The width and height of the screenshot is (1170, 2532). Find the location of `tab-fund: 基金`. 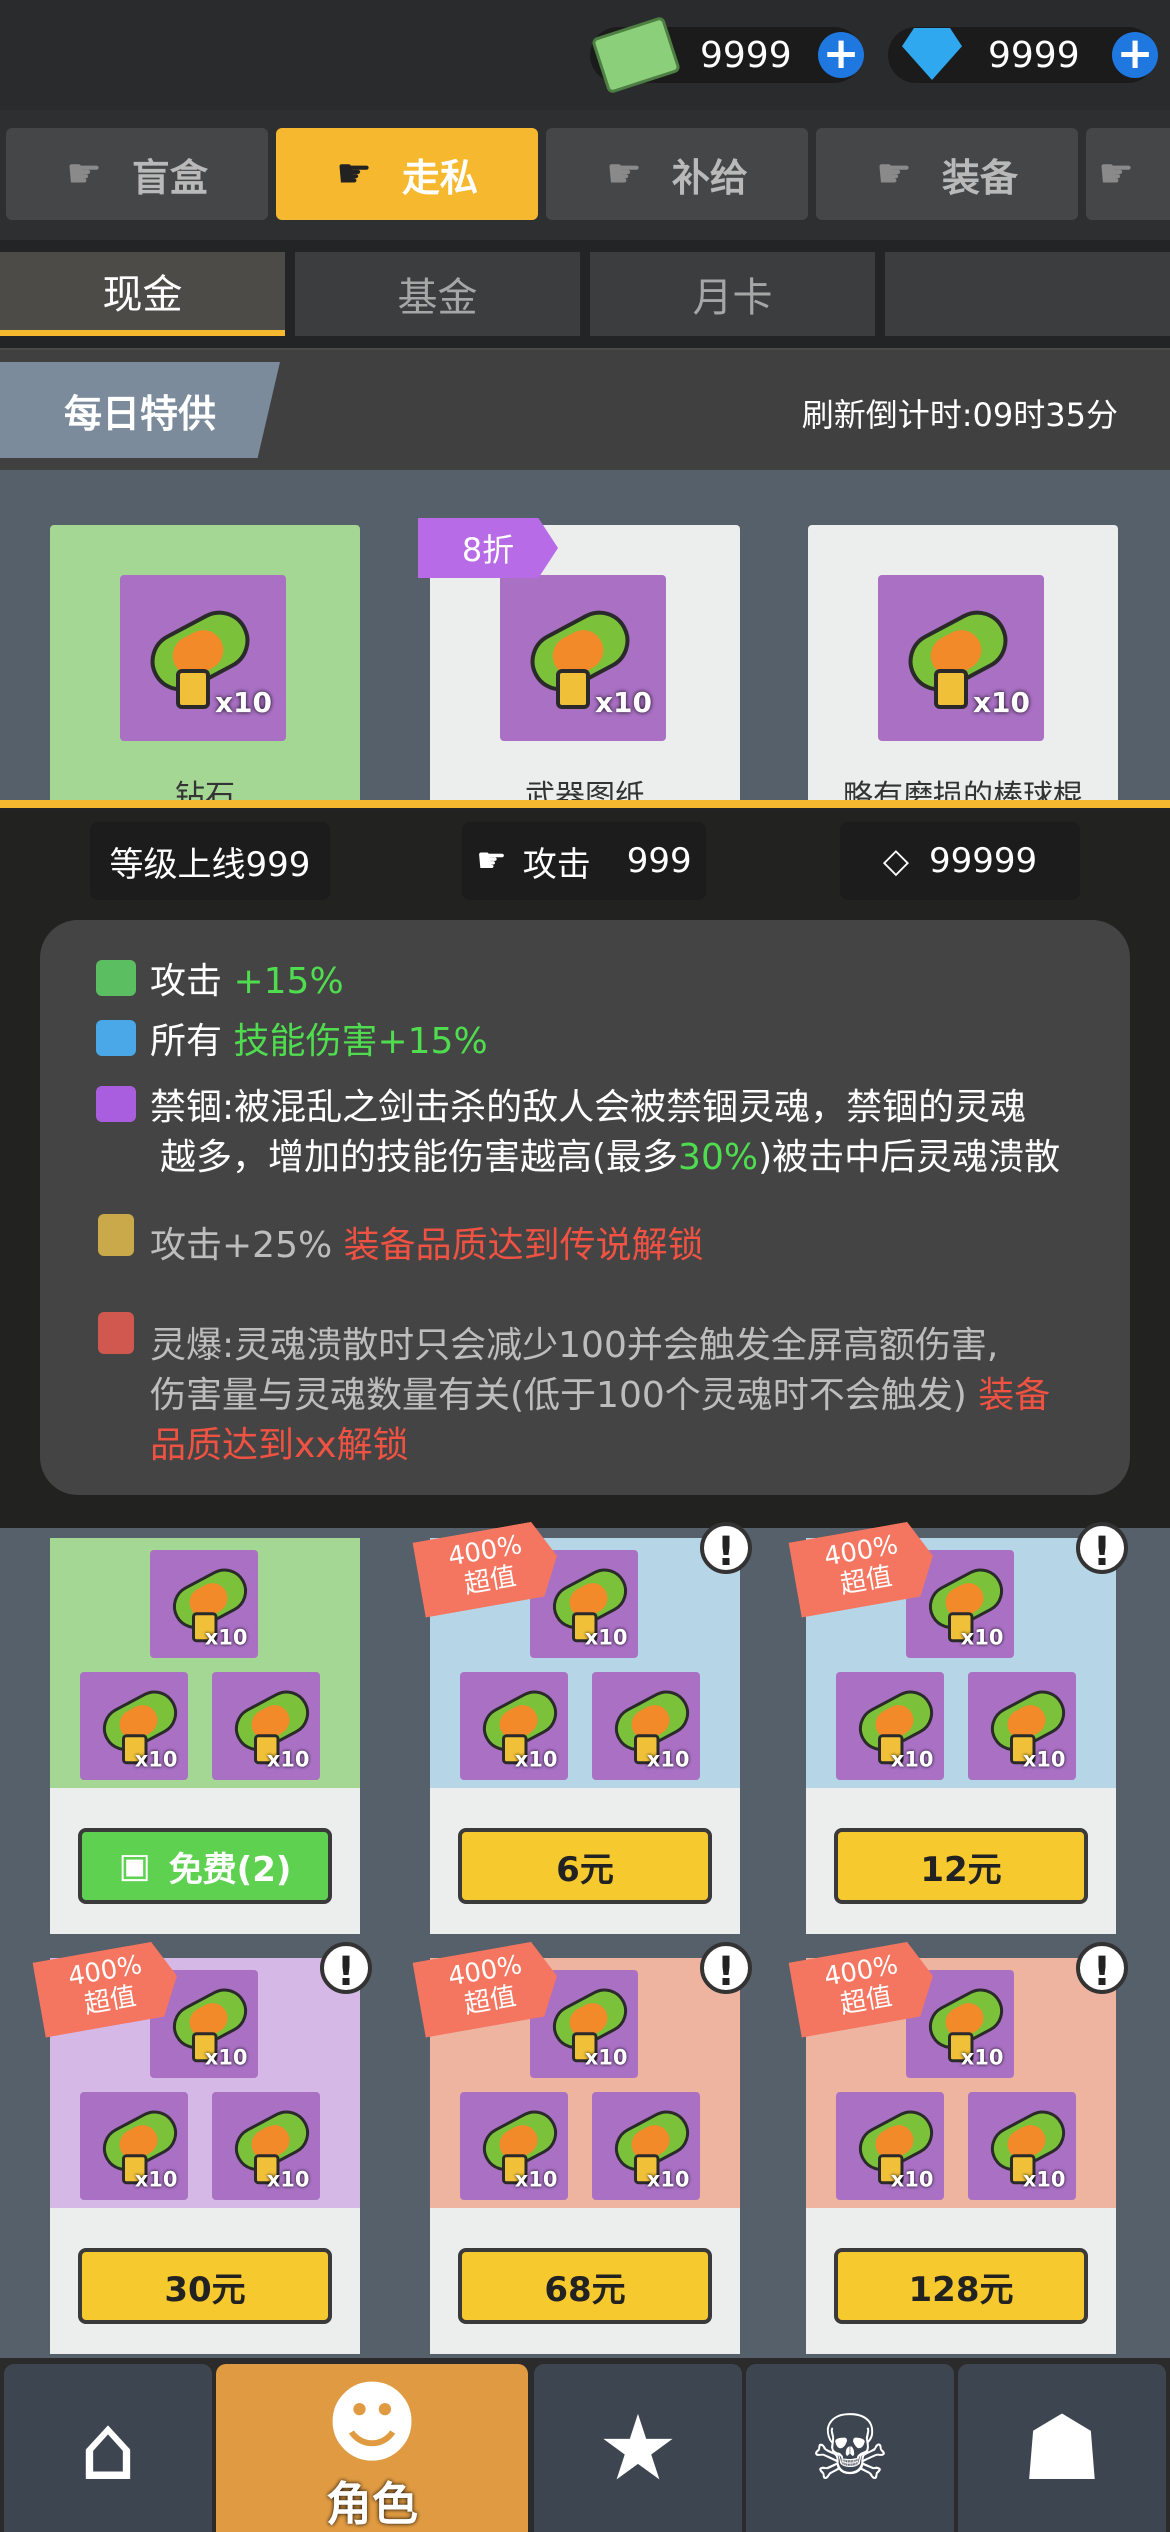

tab-fund: 基金 is located at coordinates (437, 294).